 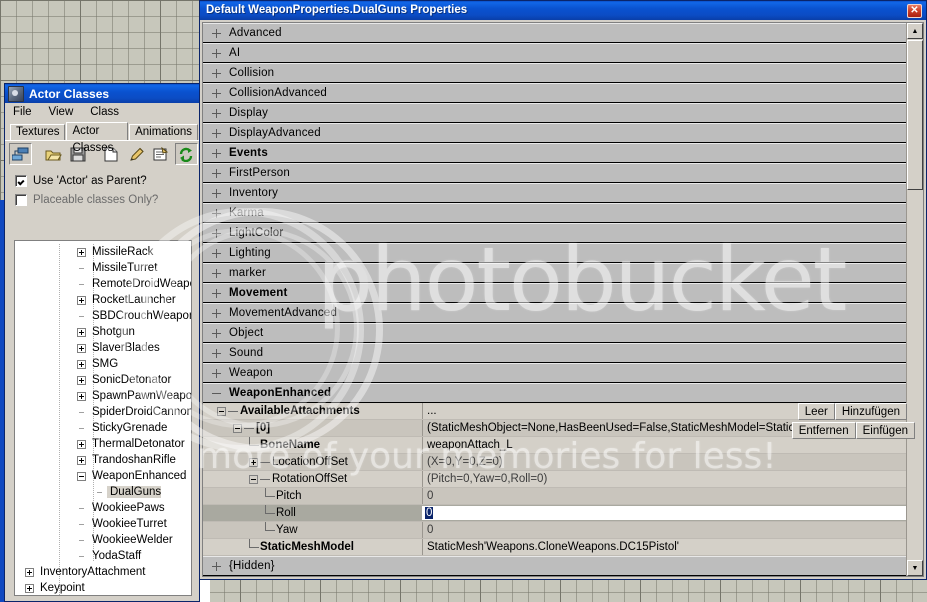 What do you see at coordinates (563, 173) in the screenshot?
I see `property-category-row: FirstPerson` at bounding box center [563, 173].